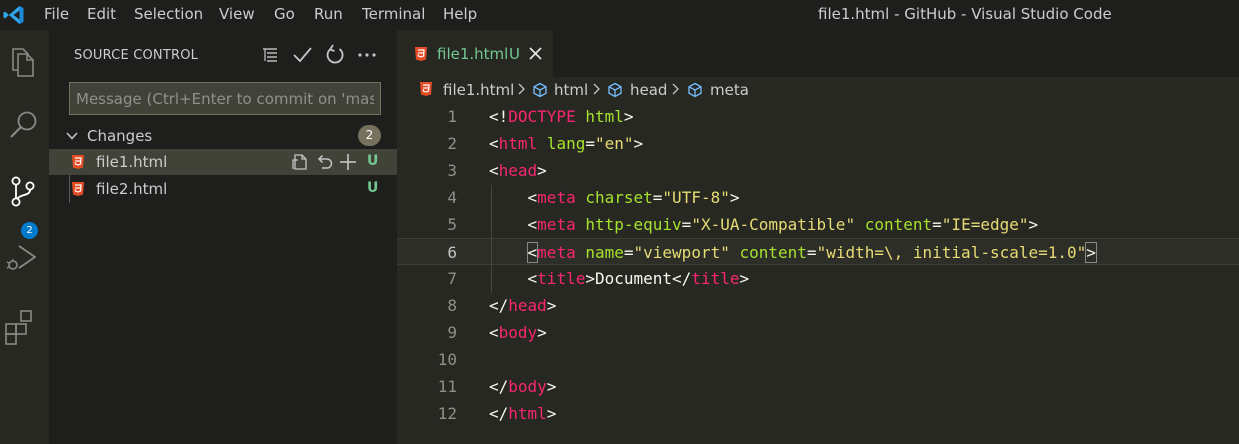  What do you see at coordinates (373, 188) in the screenshot?
I see `untracked-status: U` at bounding box center [373, 188].